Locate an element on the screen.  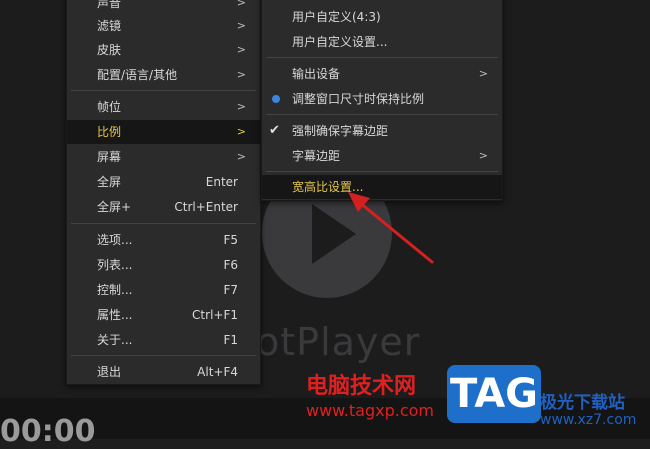
menu-item-label: 强制确保字幕边距 is located at coordinates (340, 131).